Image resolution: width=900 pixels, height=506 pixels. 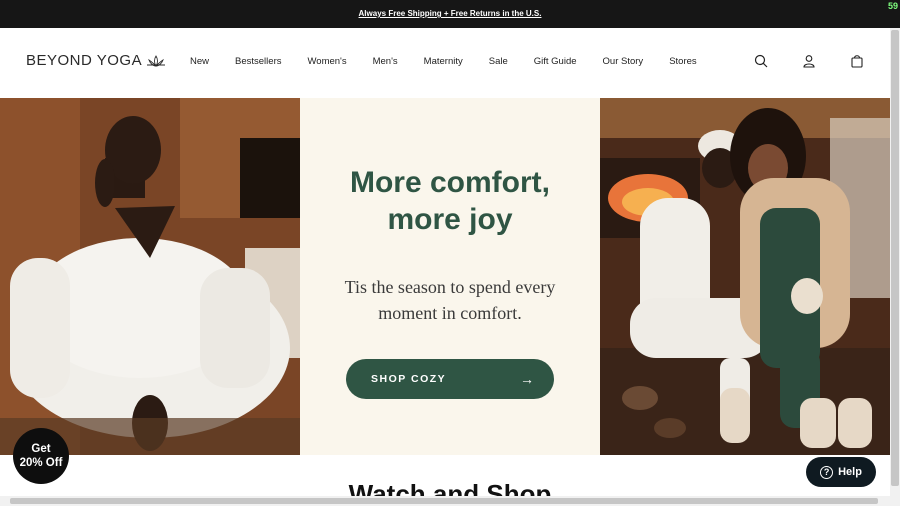 I want to click on promo-line2: 20% Off, so click(x=41, y=463).